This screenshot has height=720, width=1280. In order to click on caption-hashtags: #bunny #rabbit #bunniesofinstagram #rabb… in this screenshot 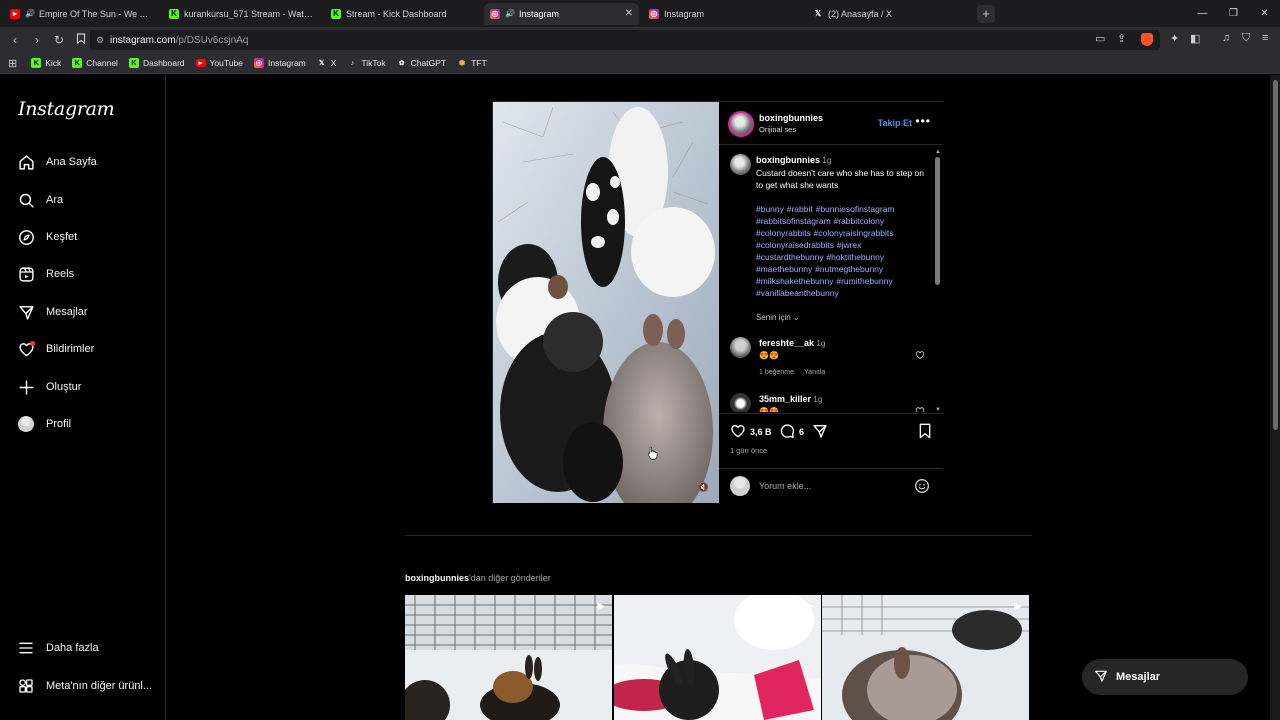, I will do `click(840, 251)`.